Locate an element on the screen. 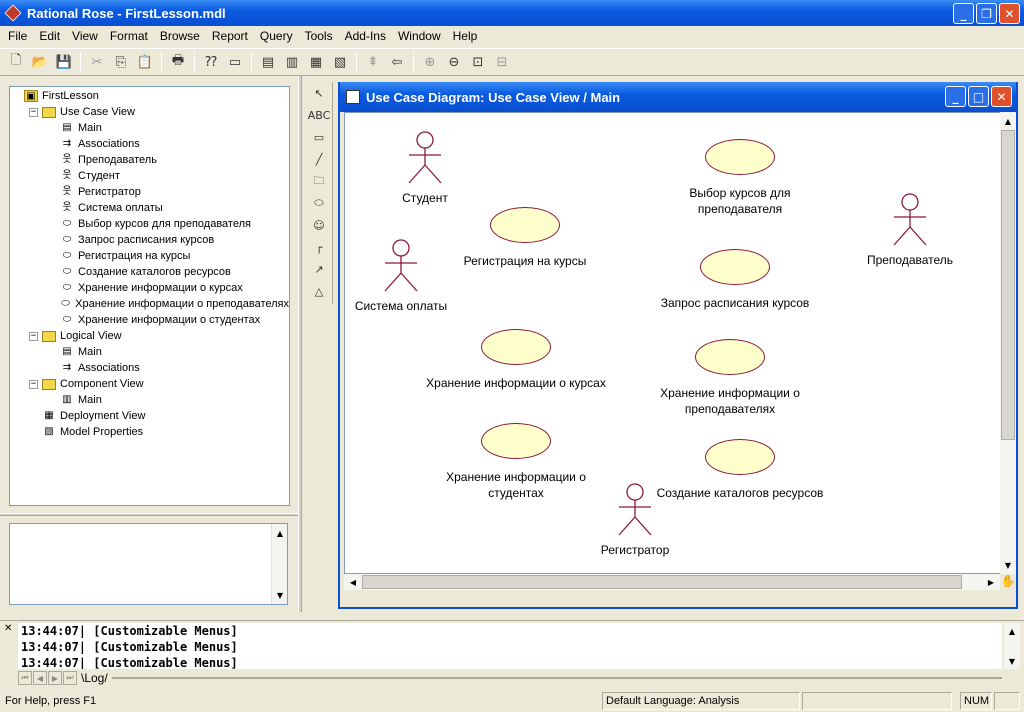 The image size is (1024, 712). diagram-horizontal-scrollbar: ◀ ▶ is located at coordinates (672, 582).